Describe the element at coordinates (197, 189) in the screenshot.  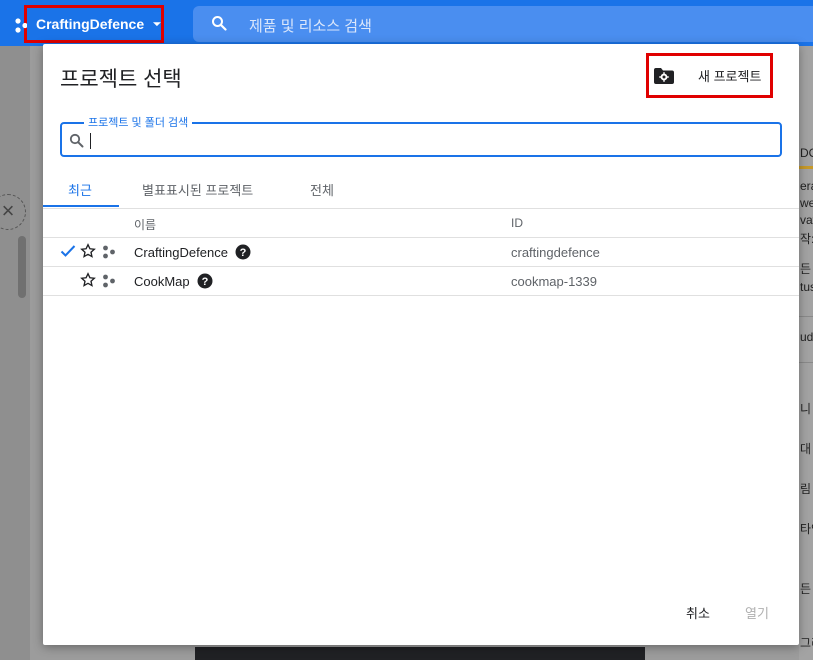
I see `tab-starred: 별표표시된 프로젝트` at that location.